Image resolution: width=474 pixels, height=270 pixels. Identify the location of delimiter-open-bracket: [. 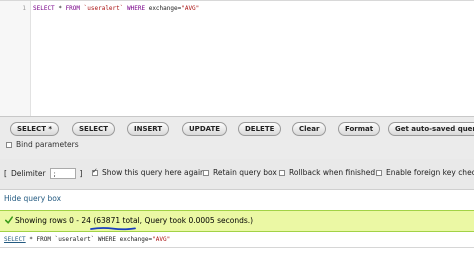
(5, 173).